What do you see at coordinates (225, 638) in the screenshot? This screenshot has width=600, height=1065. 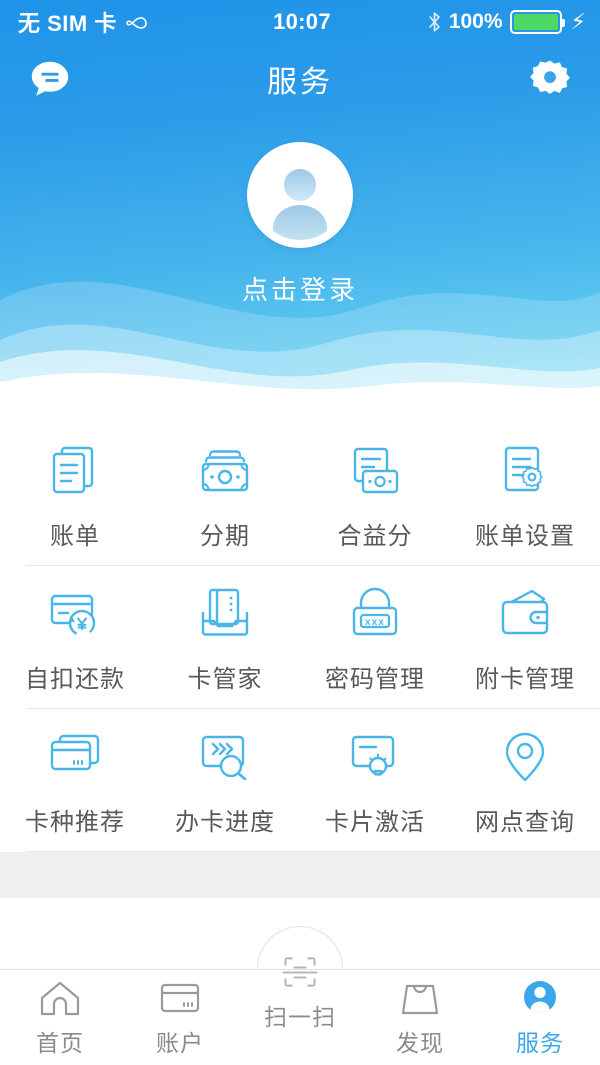 I see `service-item-card-butler: 卡管家` at bounding box center [225, 638].